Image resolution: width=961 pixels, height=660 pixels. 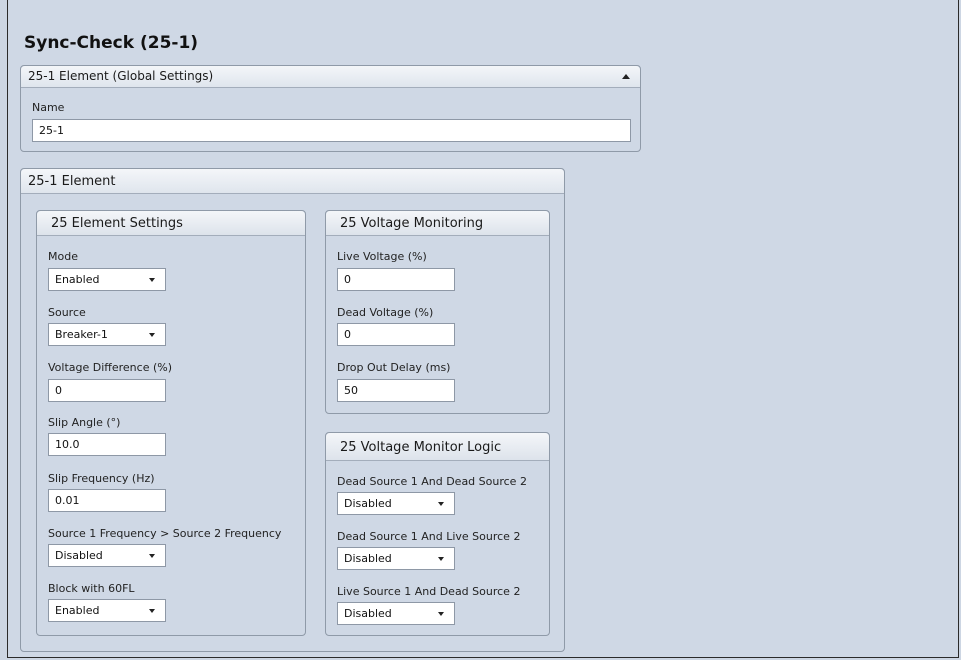 I want to click on mode-value: Enabled, so click(x=77, y=279).